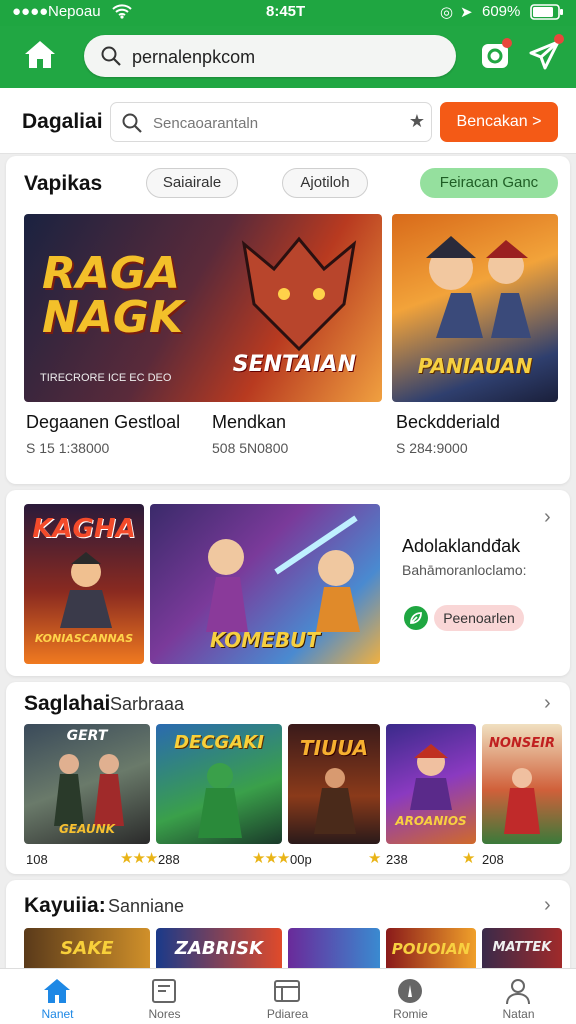 Image resolution: width=576 pixels, height=1024 pixels. What do you see at coordinates (192, 183) in the screenshot?
I see `filter-chip: Saiairale` at bounding box center [192, 183].